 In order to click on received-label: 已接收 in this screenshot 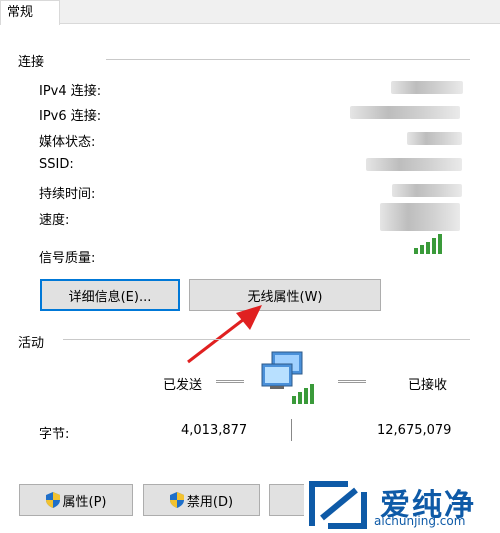, I will do `click(428, 385)`.